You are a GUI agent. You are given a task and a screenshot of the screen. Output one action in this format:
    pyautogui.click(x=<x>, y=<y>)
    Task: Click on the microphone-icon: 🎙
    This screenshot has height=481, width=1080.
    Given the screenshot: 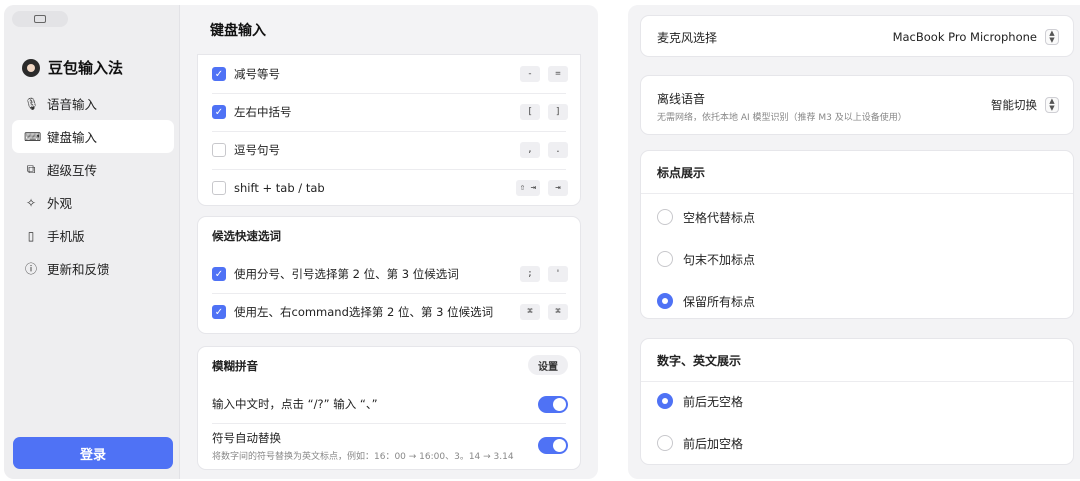 What is the action you would take?
    pyautogui.click(x=32, y=103)
    